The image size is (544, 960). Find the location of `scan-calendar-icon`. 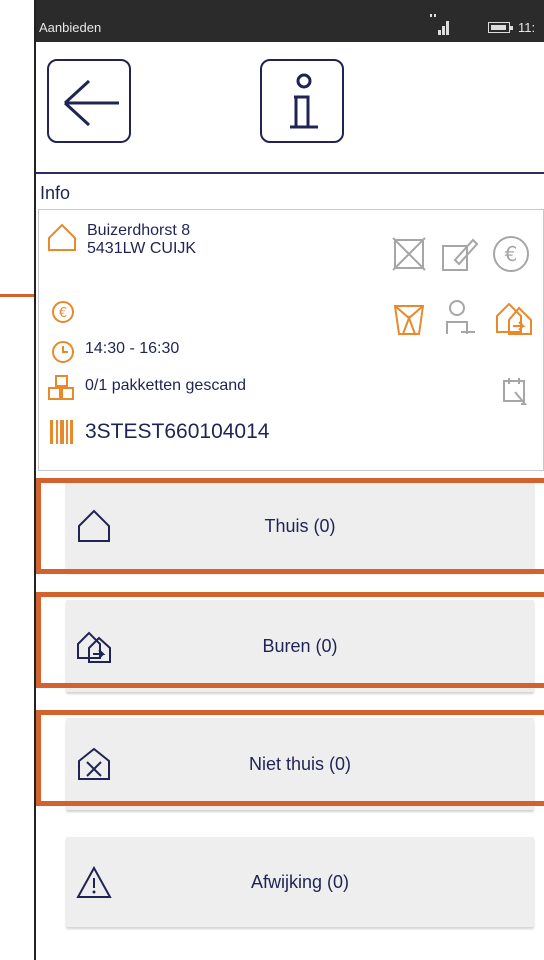

scan-calendar-icon is located at coordinates (515, 391).